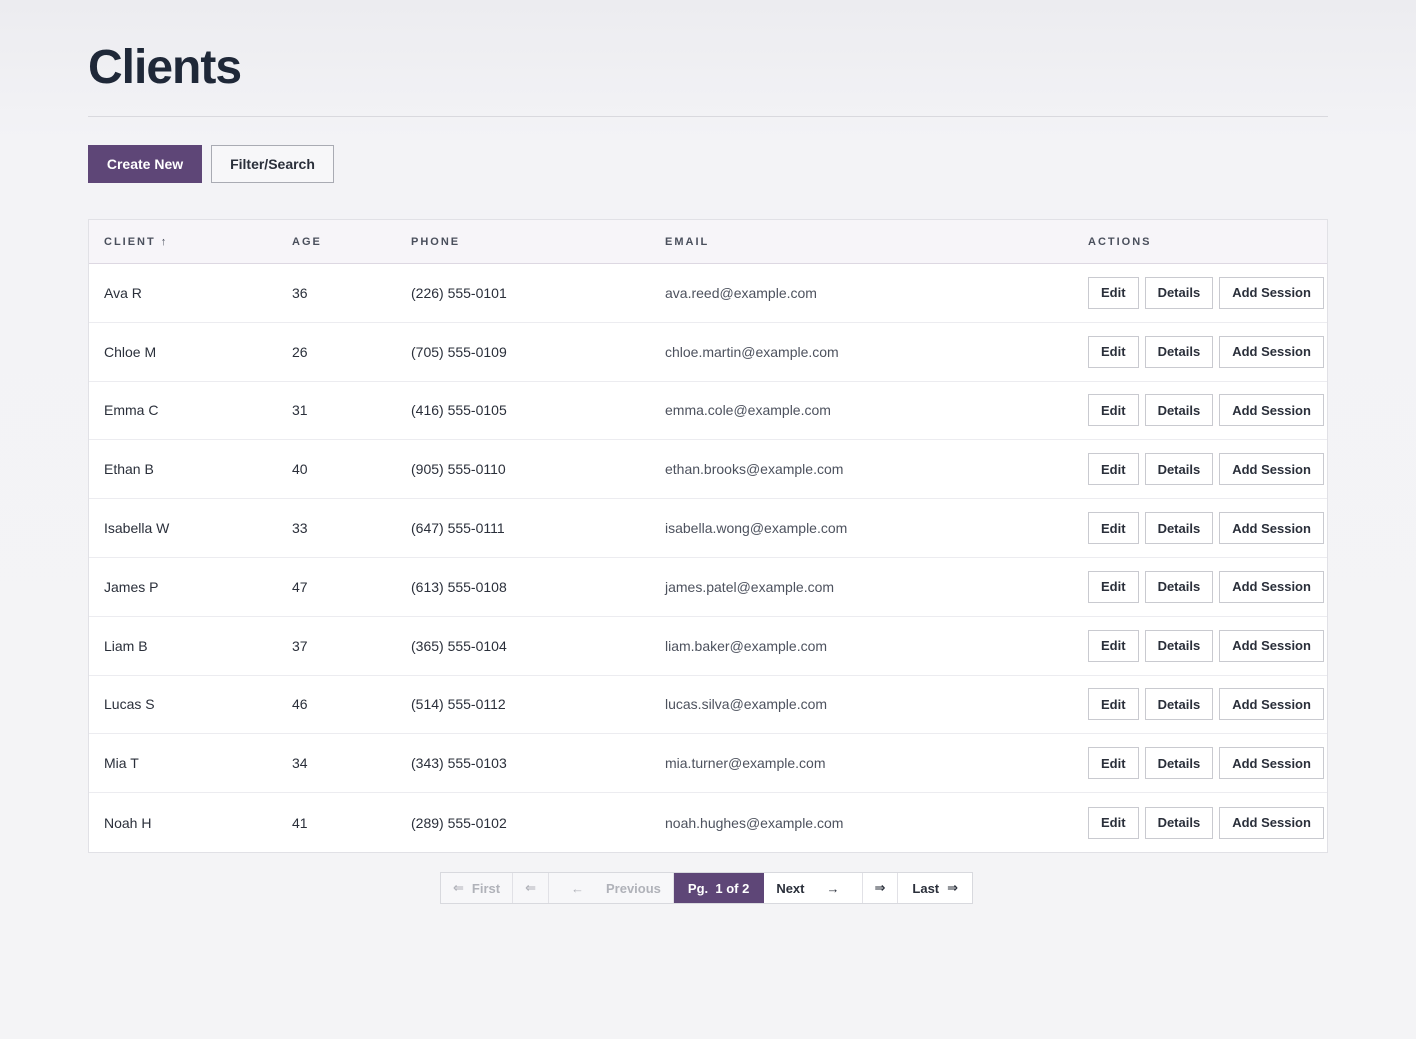 The width and height of the screenshot is (1416, 1039). What do you see at coordinates (145, 164) in the screenshot?
I see `create-new-button: Create New` at bounding box center [145, 164].